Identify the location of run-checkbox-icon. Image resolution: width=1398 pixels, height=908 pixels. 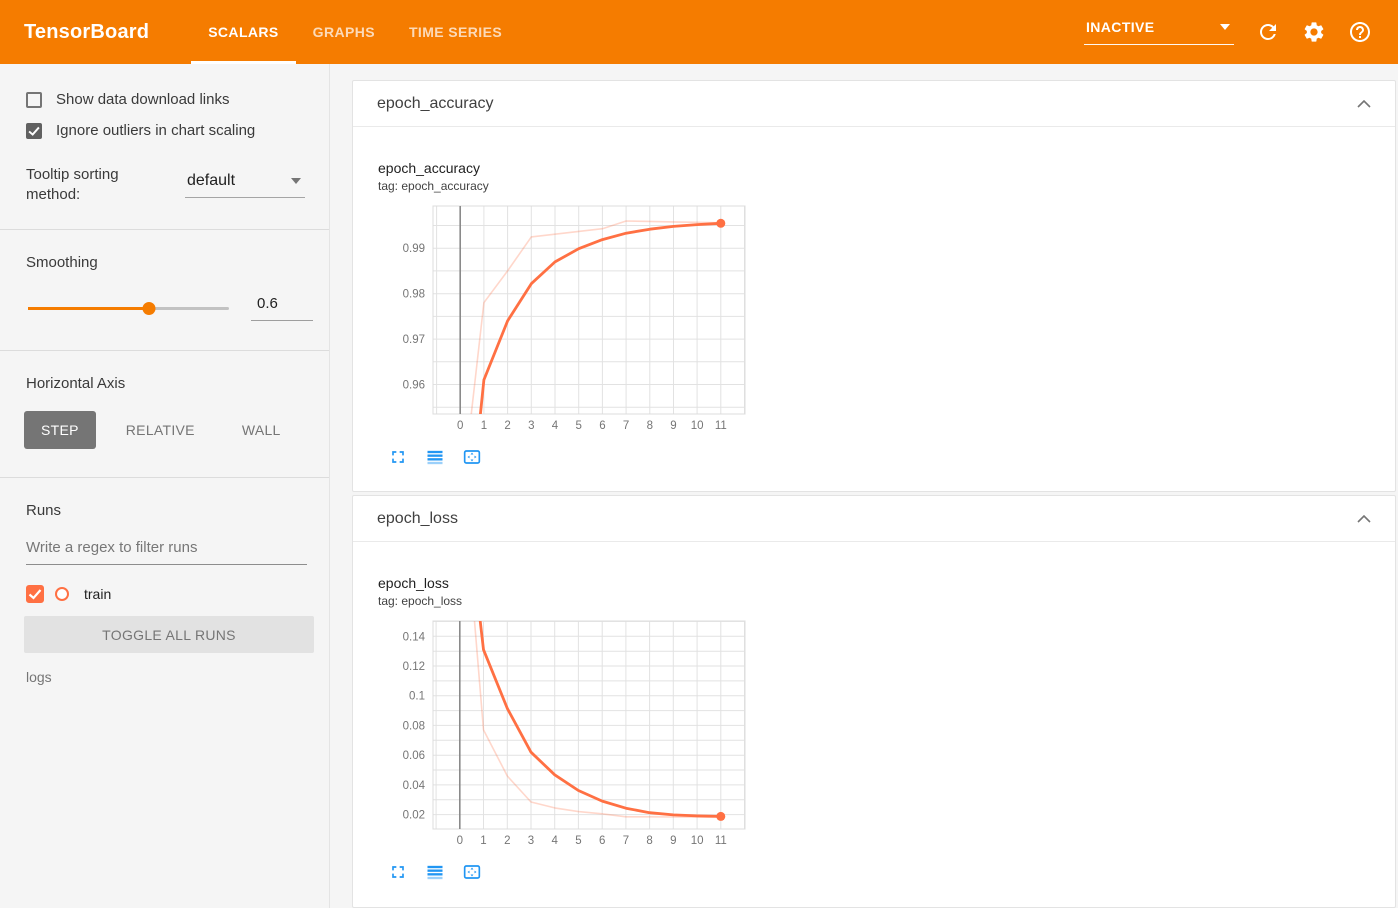
(35, 594).